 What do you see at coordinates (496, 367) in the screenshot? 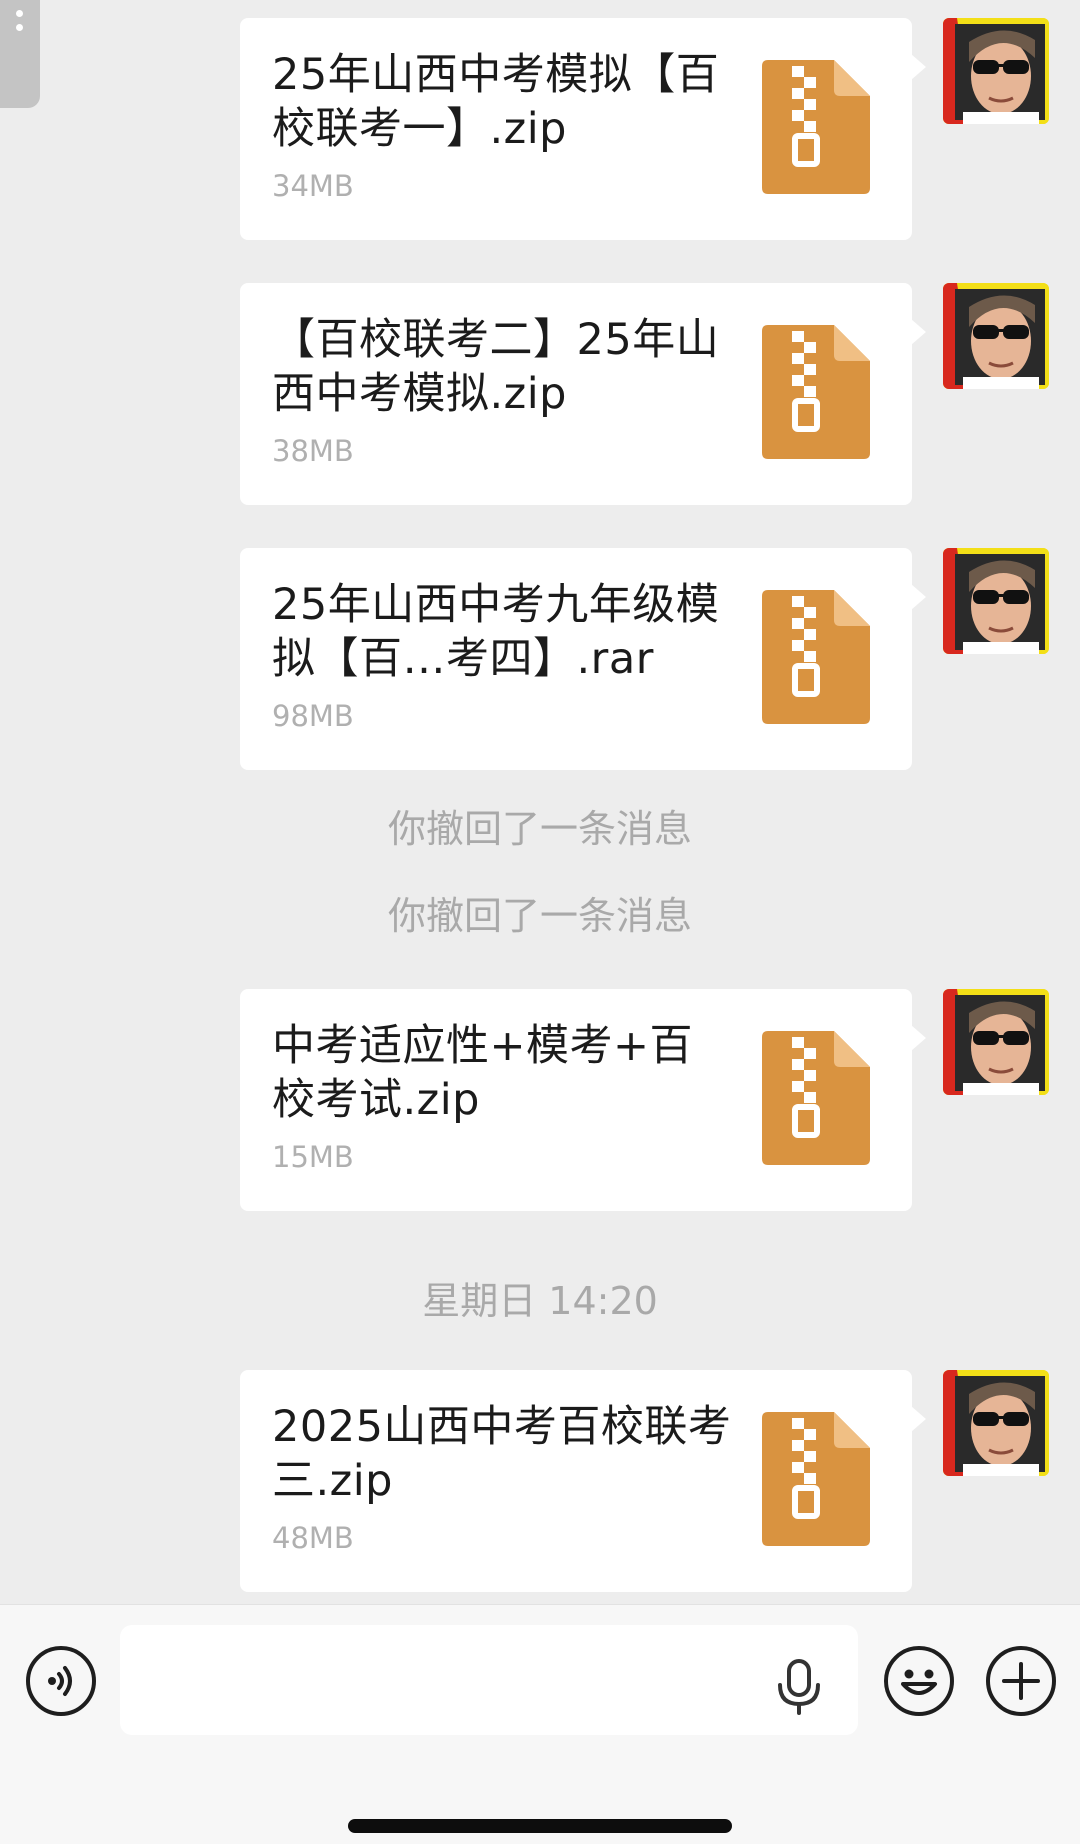
I see `file-name: 【百校联考二】25年山西中考模拟.zip` at bounding box center [496, 367].